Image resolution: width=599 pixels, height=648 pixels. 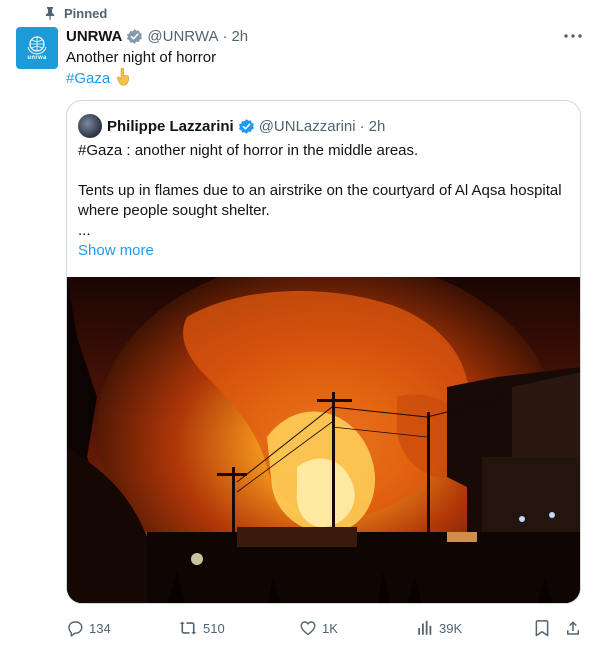 I want to click on tweet-actions: 134 510 1K 39K, so click(x=326, y=628).